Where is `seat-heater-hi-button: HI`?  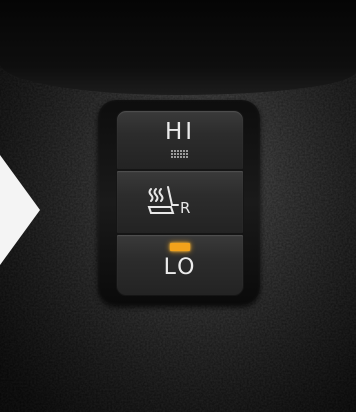 seat-heater-hi-button: HI is located at coordinates (180, 140).